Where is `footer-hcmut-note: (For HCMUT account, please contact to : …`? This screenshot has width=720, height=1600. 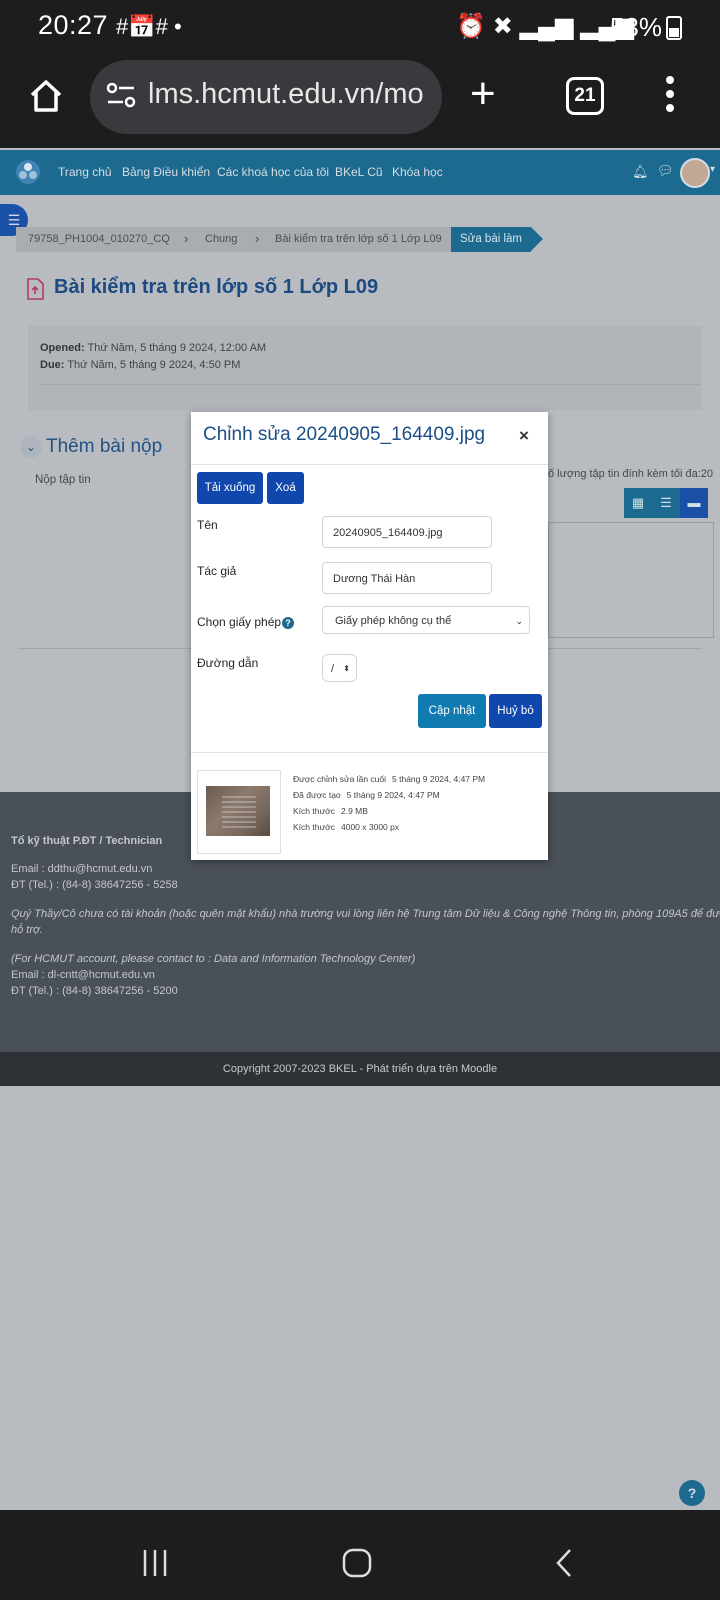 footer-hcmut-note: (For HCMUT account, please contact to : … is located at coordinates (213, 959).